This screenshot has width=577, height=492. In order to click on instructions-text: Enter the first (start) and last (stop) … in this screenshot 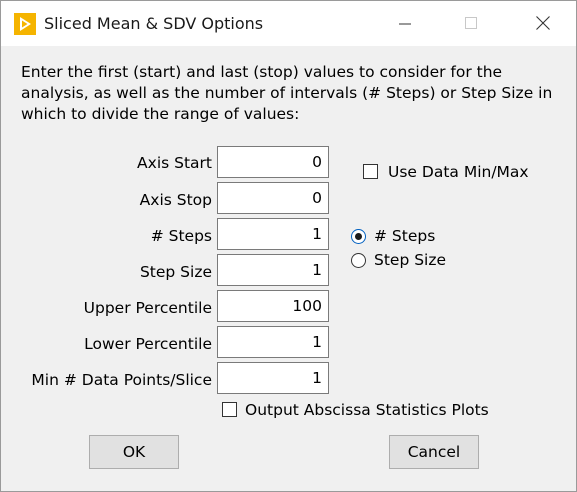, I will do `click(287, 93)`.